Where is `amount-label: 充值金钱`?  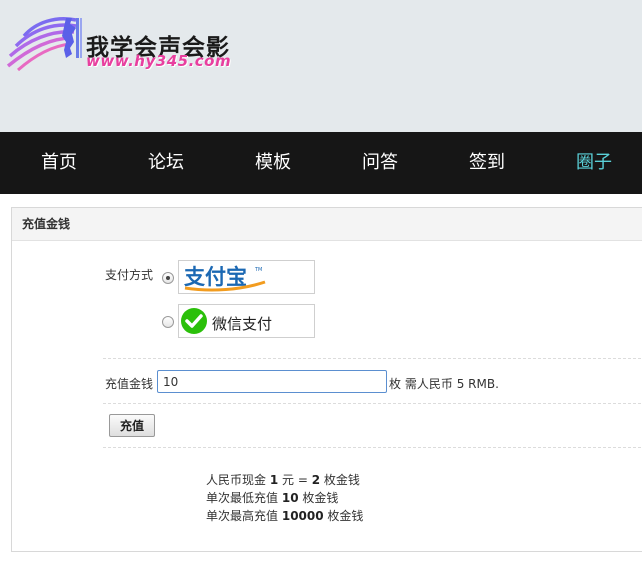 amount-label: 充值金钱 is located at coordinates (129, 384).